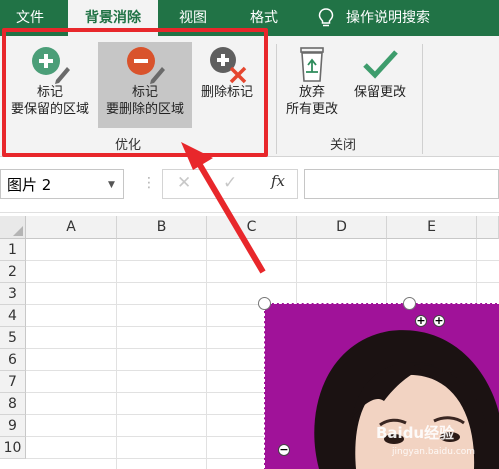 Image resolution: width=499 pixels, height=469 pixels. Describe the element at coordinates (434, 452) in the screenshot. I see `watermark-url: jingyan.baidu.com` at that location.